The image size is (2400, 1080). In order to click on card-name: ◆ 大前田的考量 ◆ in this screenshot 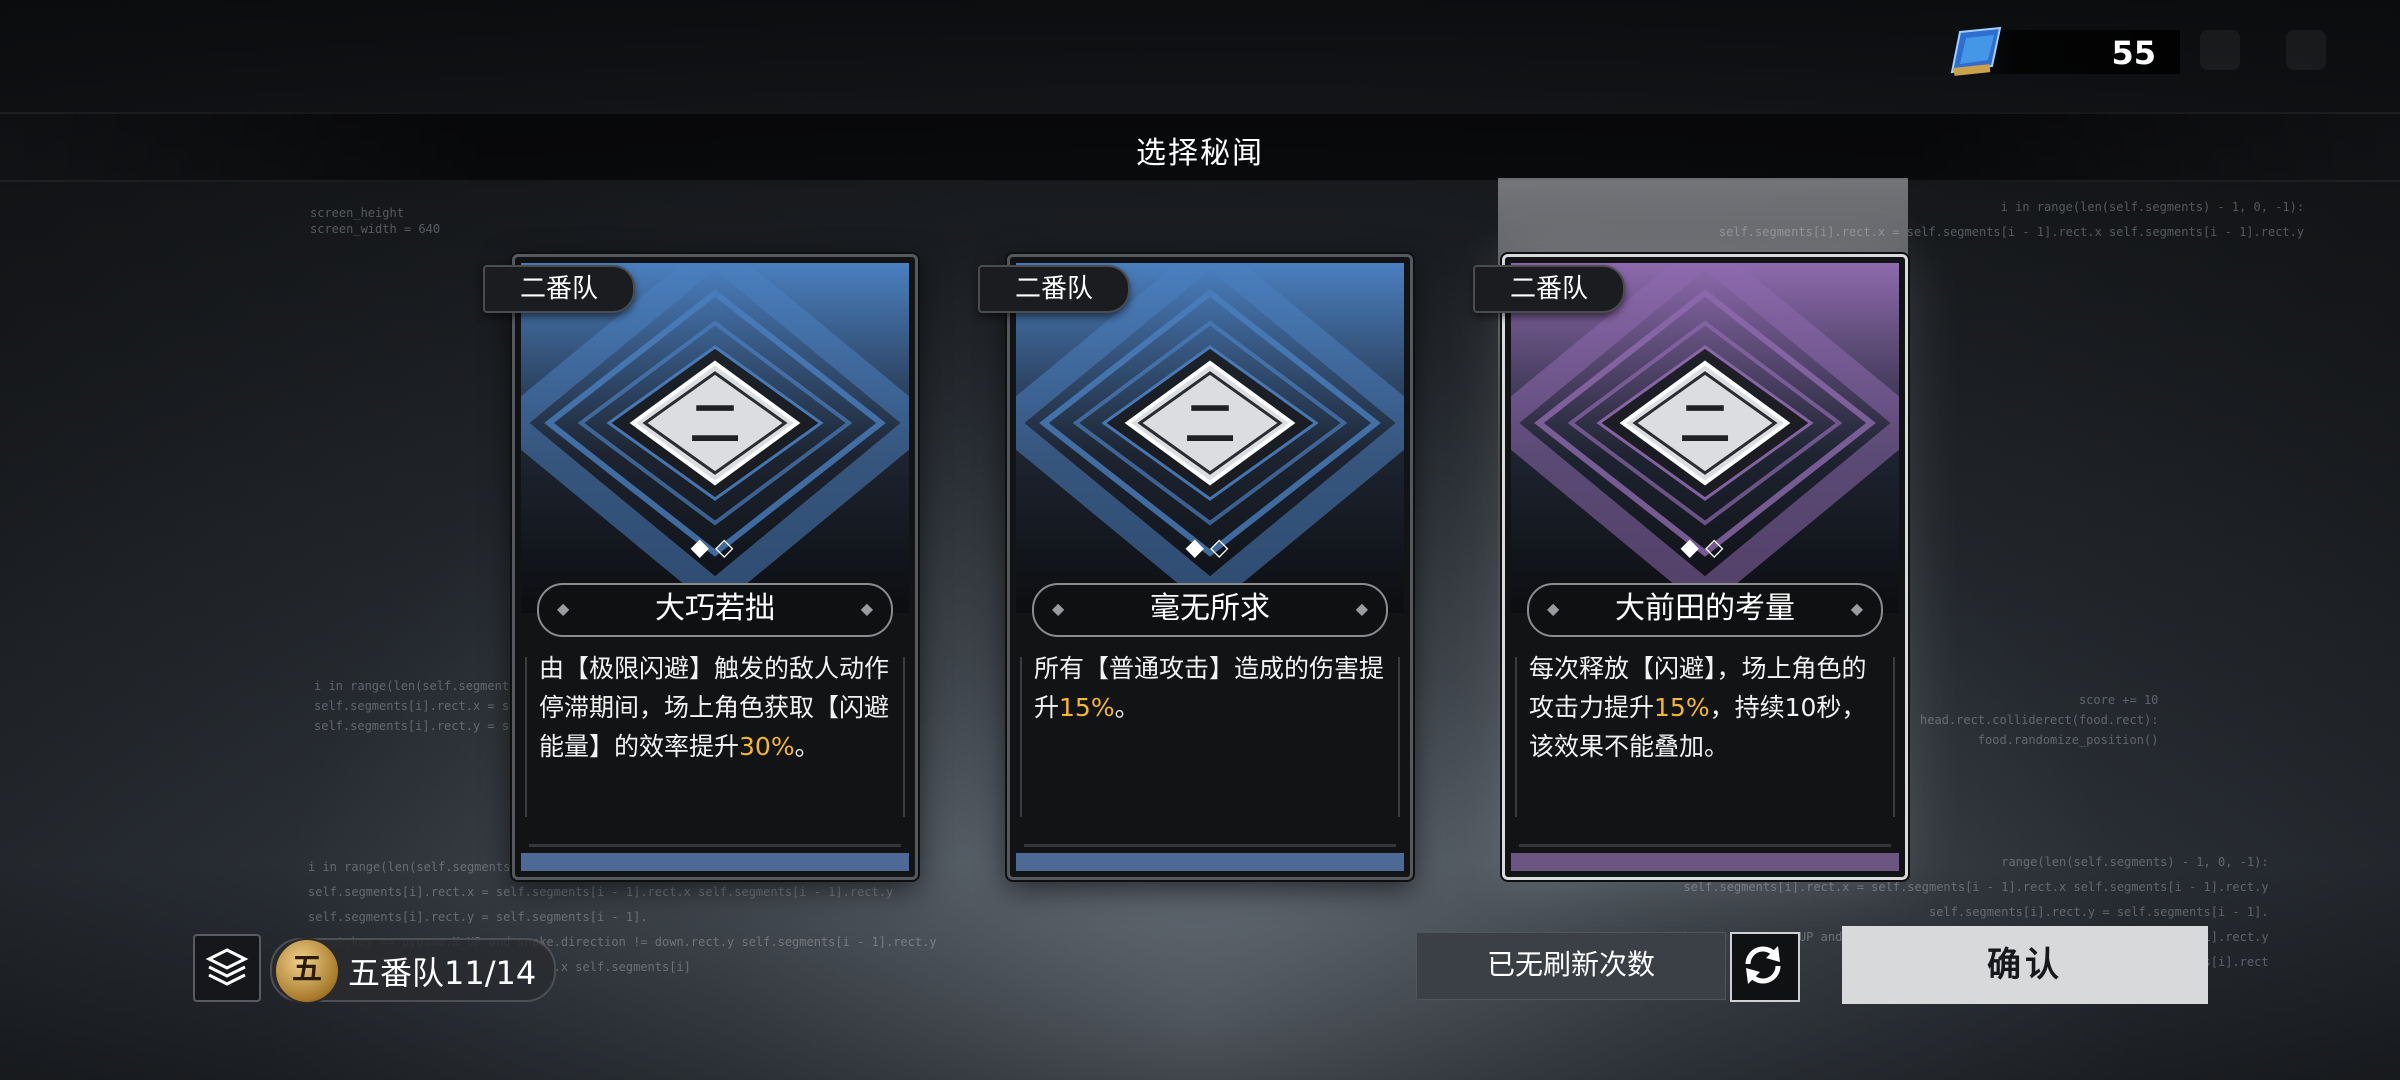, I will do `click(1705, 610)`.